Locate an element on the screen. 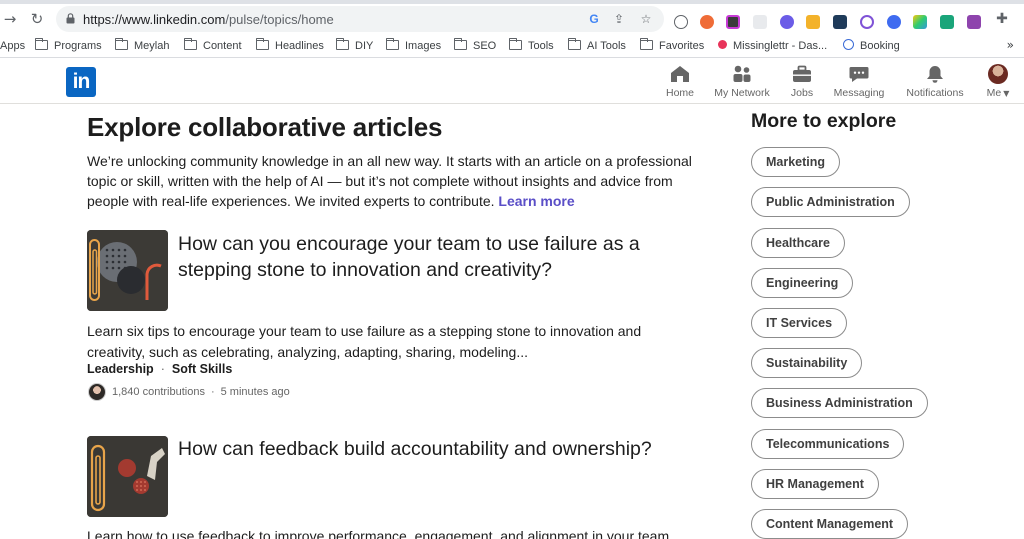 The width and height of the screenshot is (1024, 539). bookmark-headlines: Headlines is located at coordinates (289, 45).